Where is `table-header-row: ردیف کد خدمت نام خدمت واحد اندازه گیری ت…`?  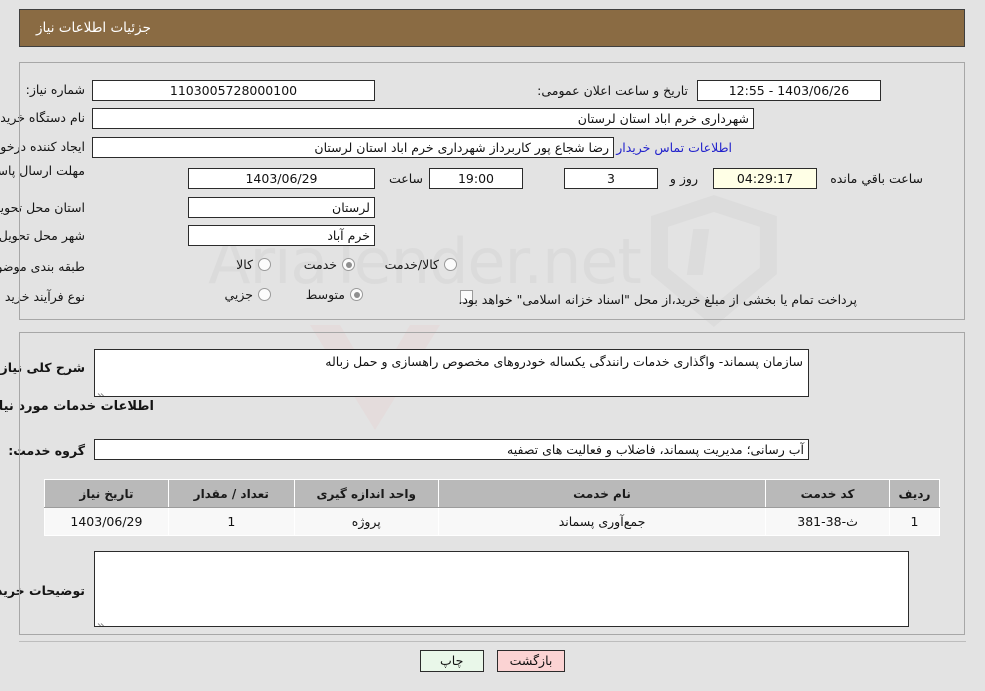
table-header-row: ردیف کد خدمت نام خدمت واحد اندازه گیری ت… is located at coordinates (492, 493).